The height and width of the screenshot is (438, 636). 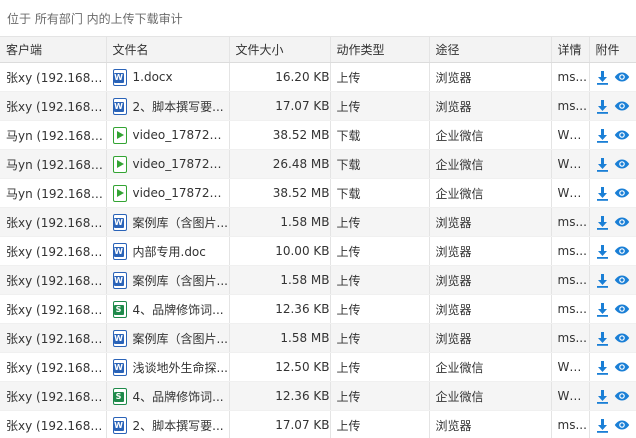 What do you see at coordinates (280, 135) in the screenshot?
I see `filesize-cell: 38.52 MB` at bounding box center [280, 135].